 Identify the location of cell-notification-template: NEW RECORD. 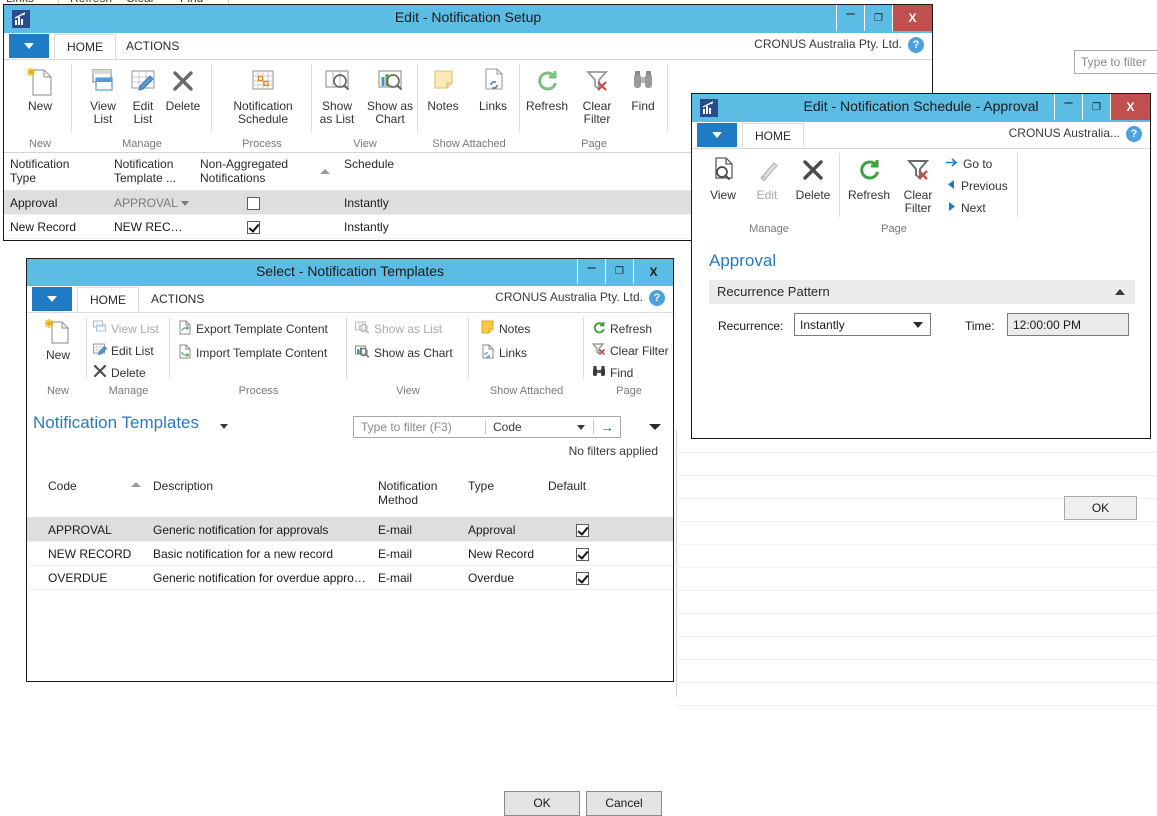
(151, 226).